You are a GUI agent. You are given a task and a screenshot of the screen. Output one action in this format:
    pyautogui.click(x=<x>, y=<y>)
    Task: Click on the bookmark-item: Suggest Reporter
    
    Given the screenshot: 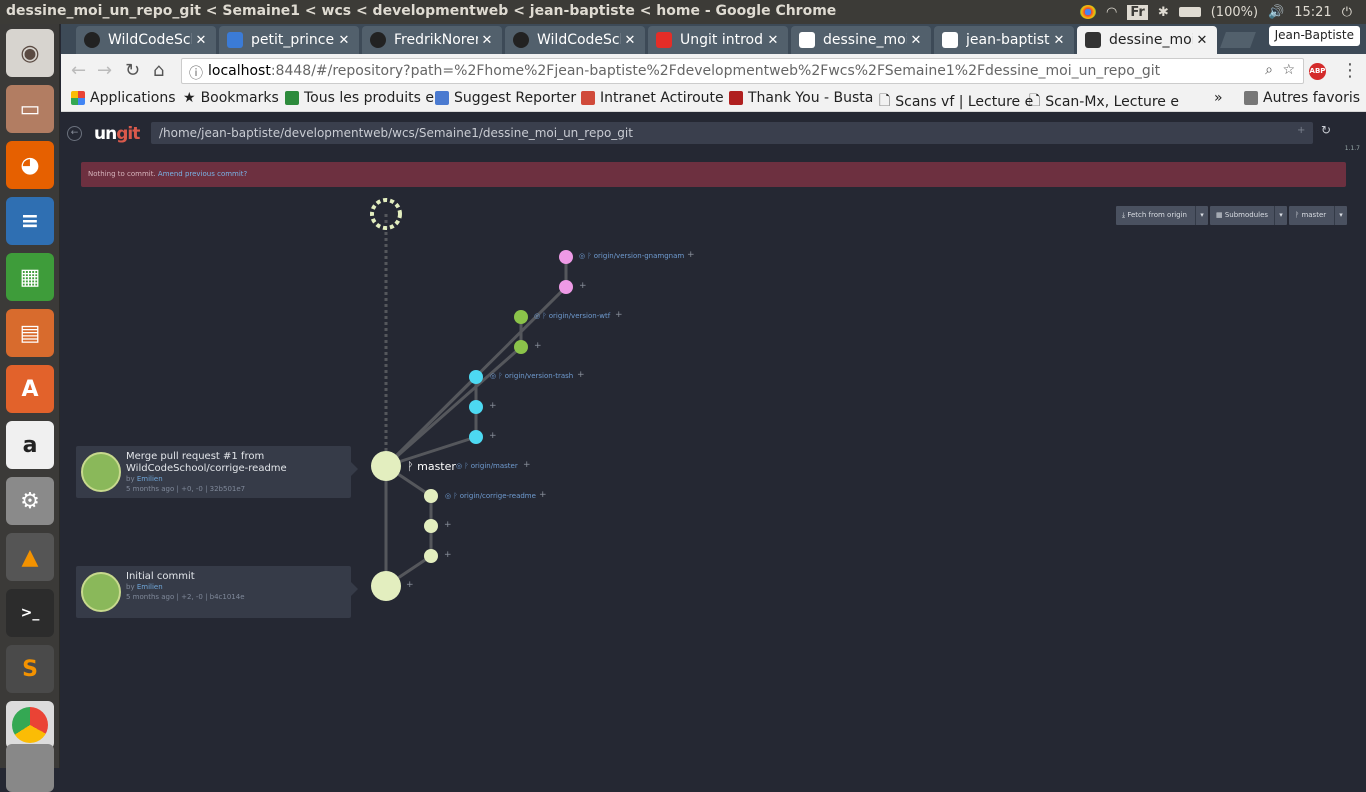 What is the action you would take?
    pyautogui.click(x=505, y=98)
    